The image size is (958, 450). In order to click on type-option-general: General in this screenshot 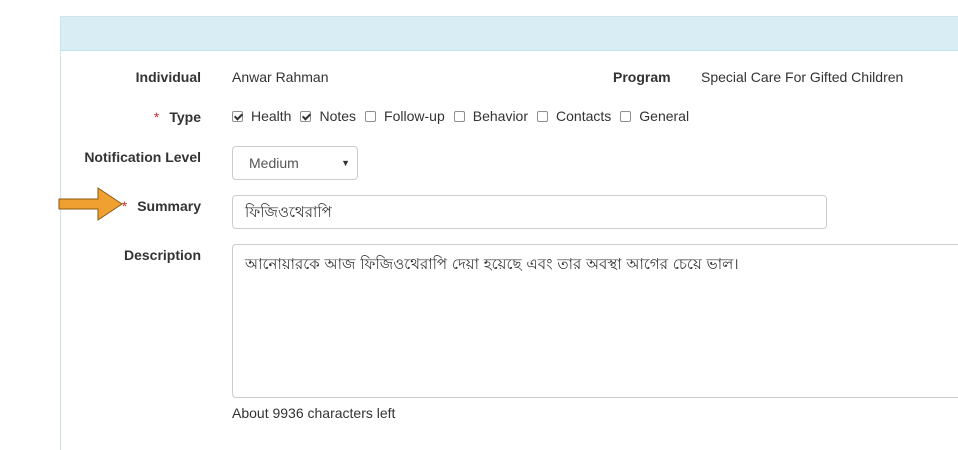, I will do `click(654, 116)`.